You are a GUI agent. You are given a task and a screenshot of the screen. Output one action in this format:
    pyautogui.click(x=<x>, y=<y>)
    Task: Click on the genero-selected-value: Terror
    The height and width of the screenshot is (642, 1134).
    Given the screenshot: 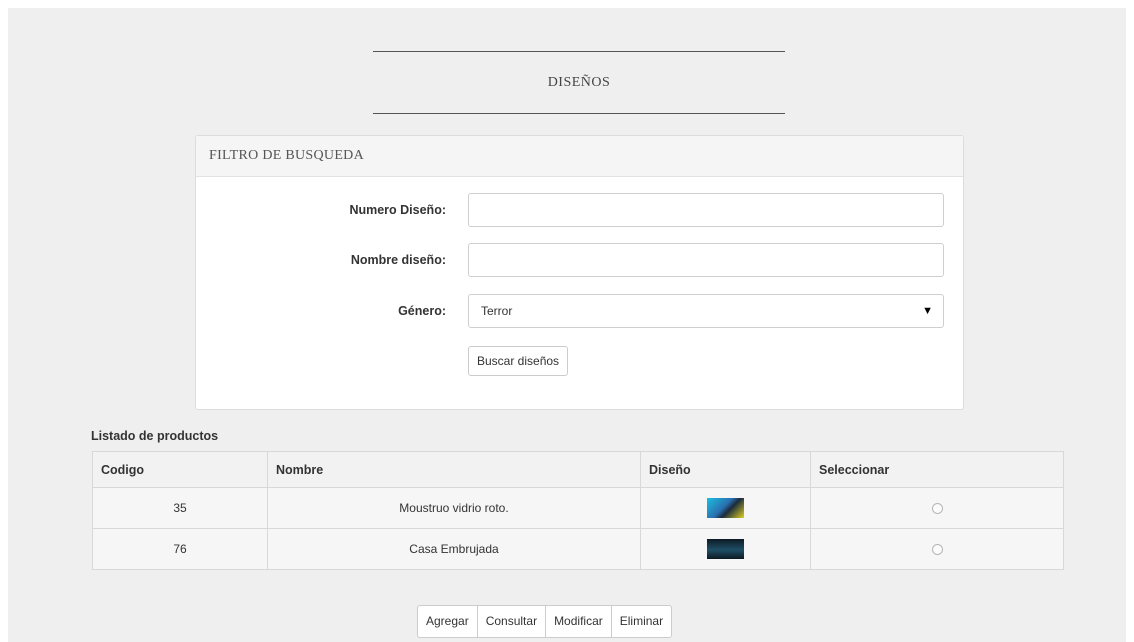 What is the action you would take?
    pyautogui.click(x=497, y=311)
    